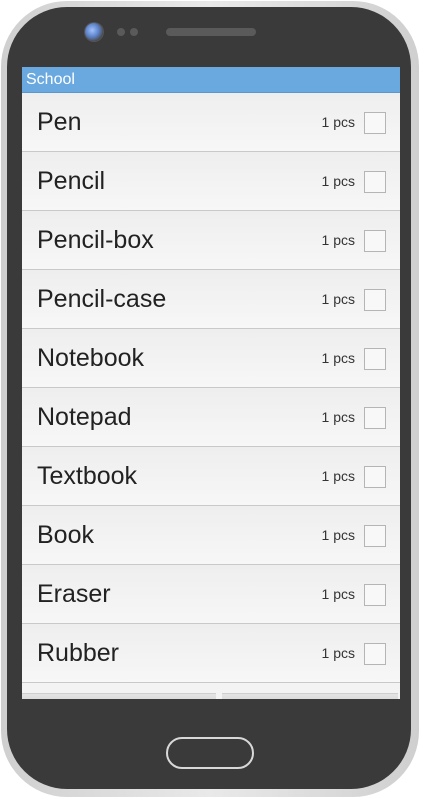 This screenshot has width=422, height=800. I want to click on home-button, so click(210, 753).